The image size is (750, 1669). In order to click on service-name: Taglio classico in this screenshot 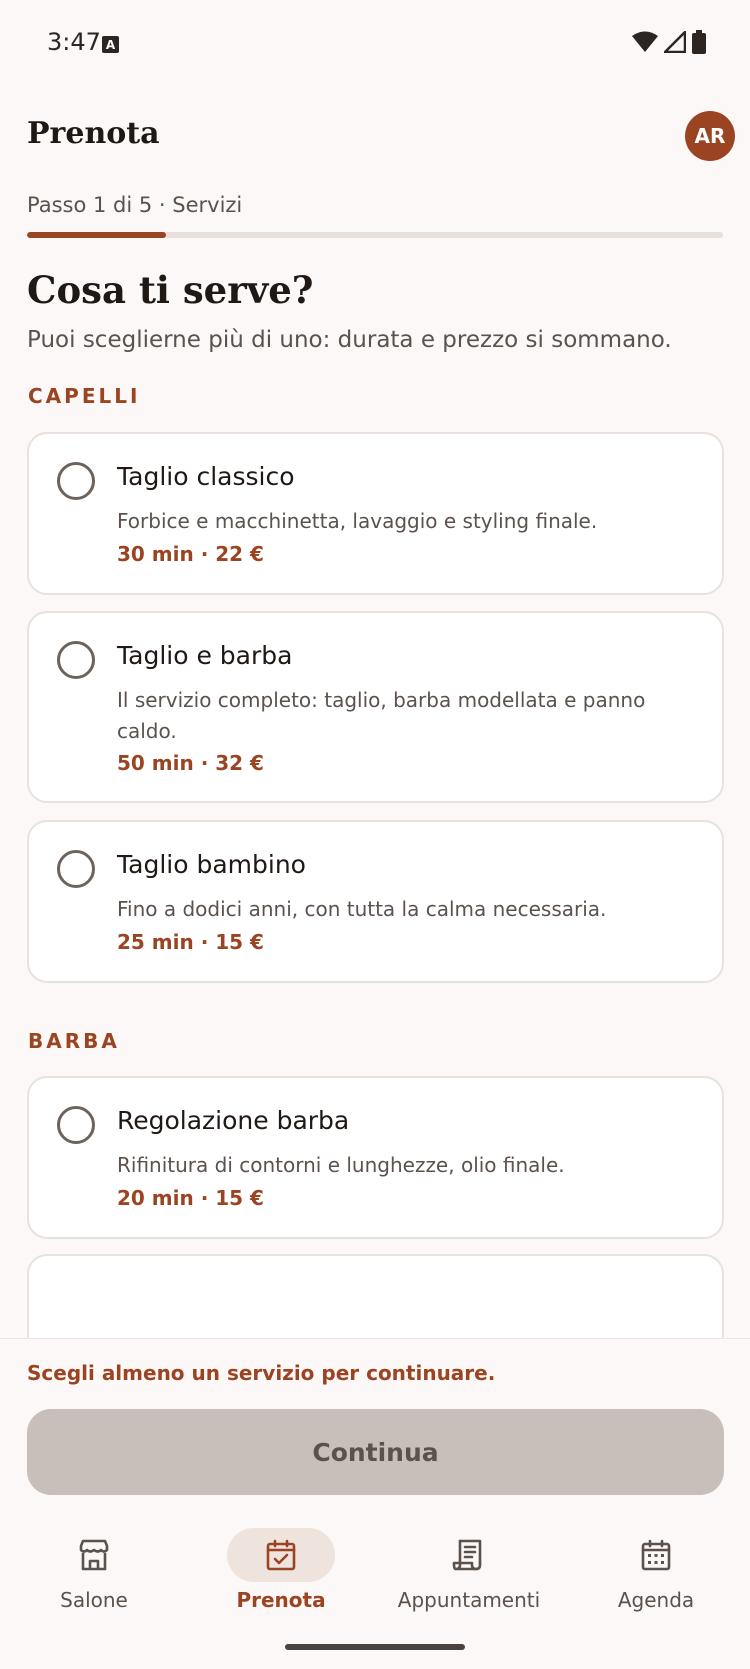, I will do `click(206, 476)`.